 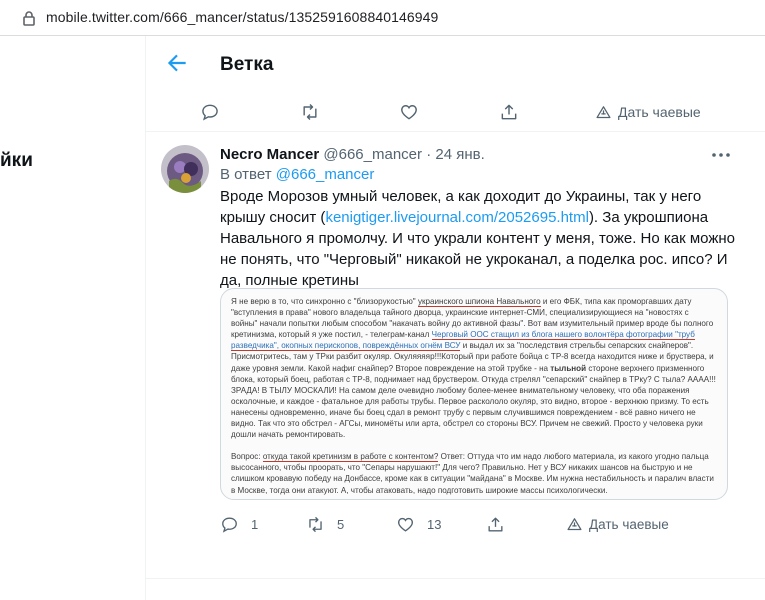 What do you see at coordinates (185, 169) in the screenshot?
I see `avatar` at bounding box center [185, 169].